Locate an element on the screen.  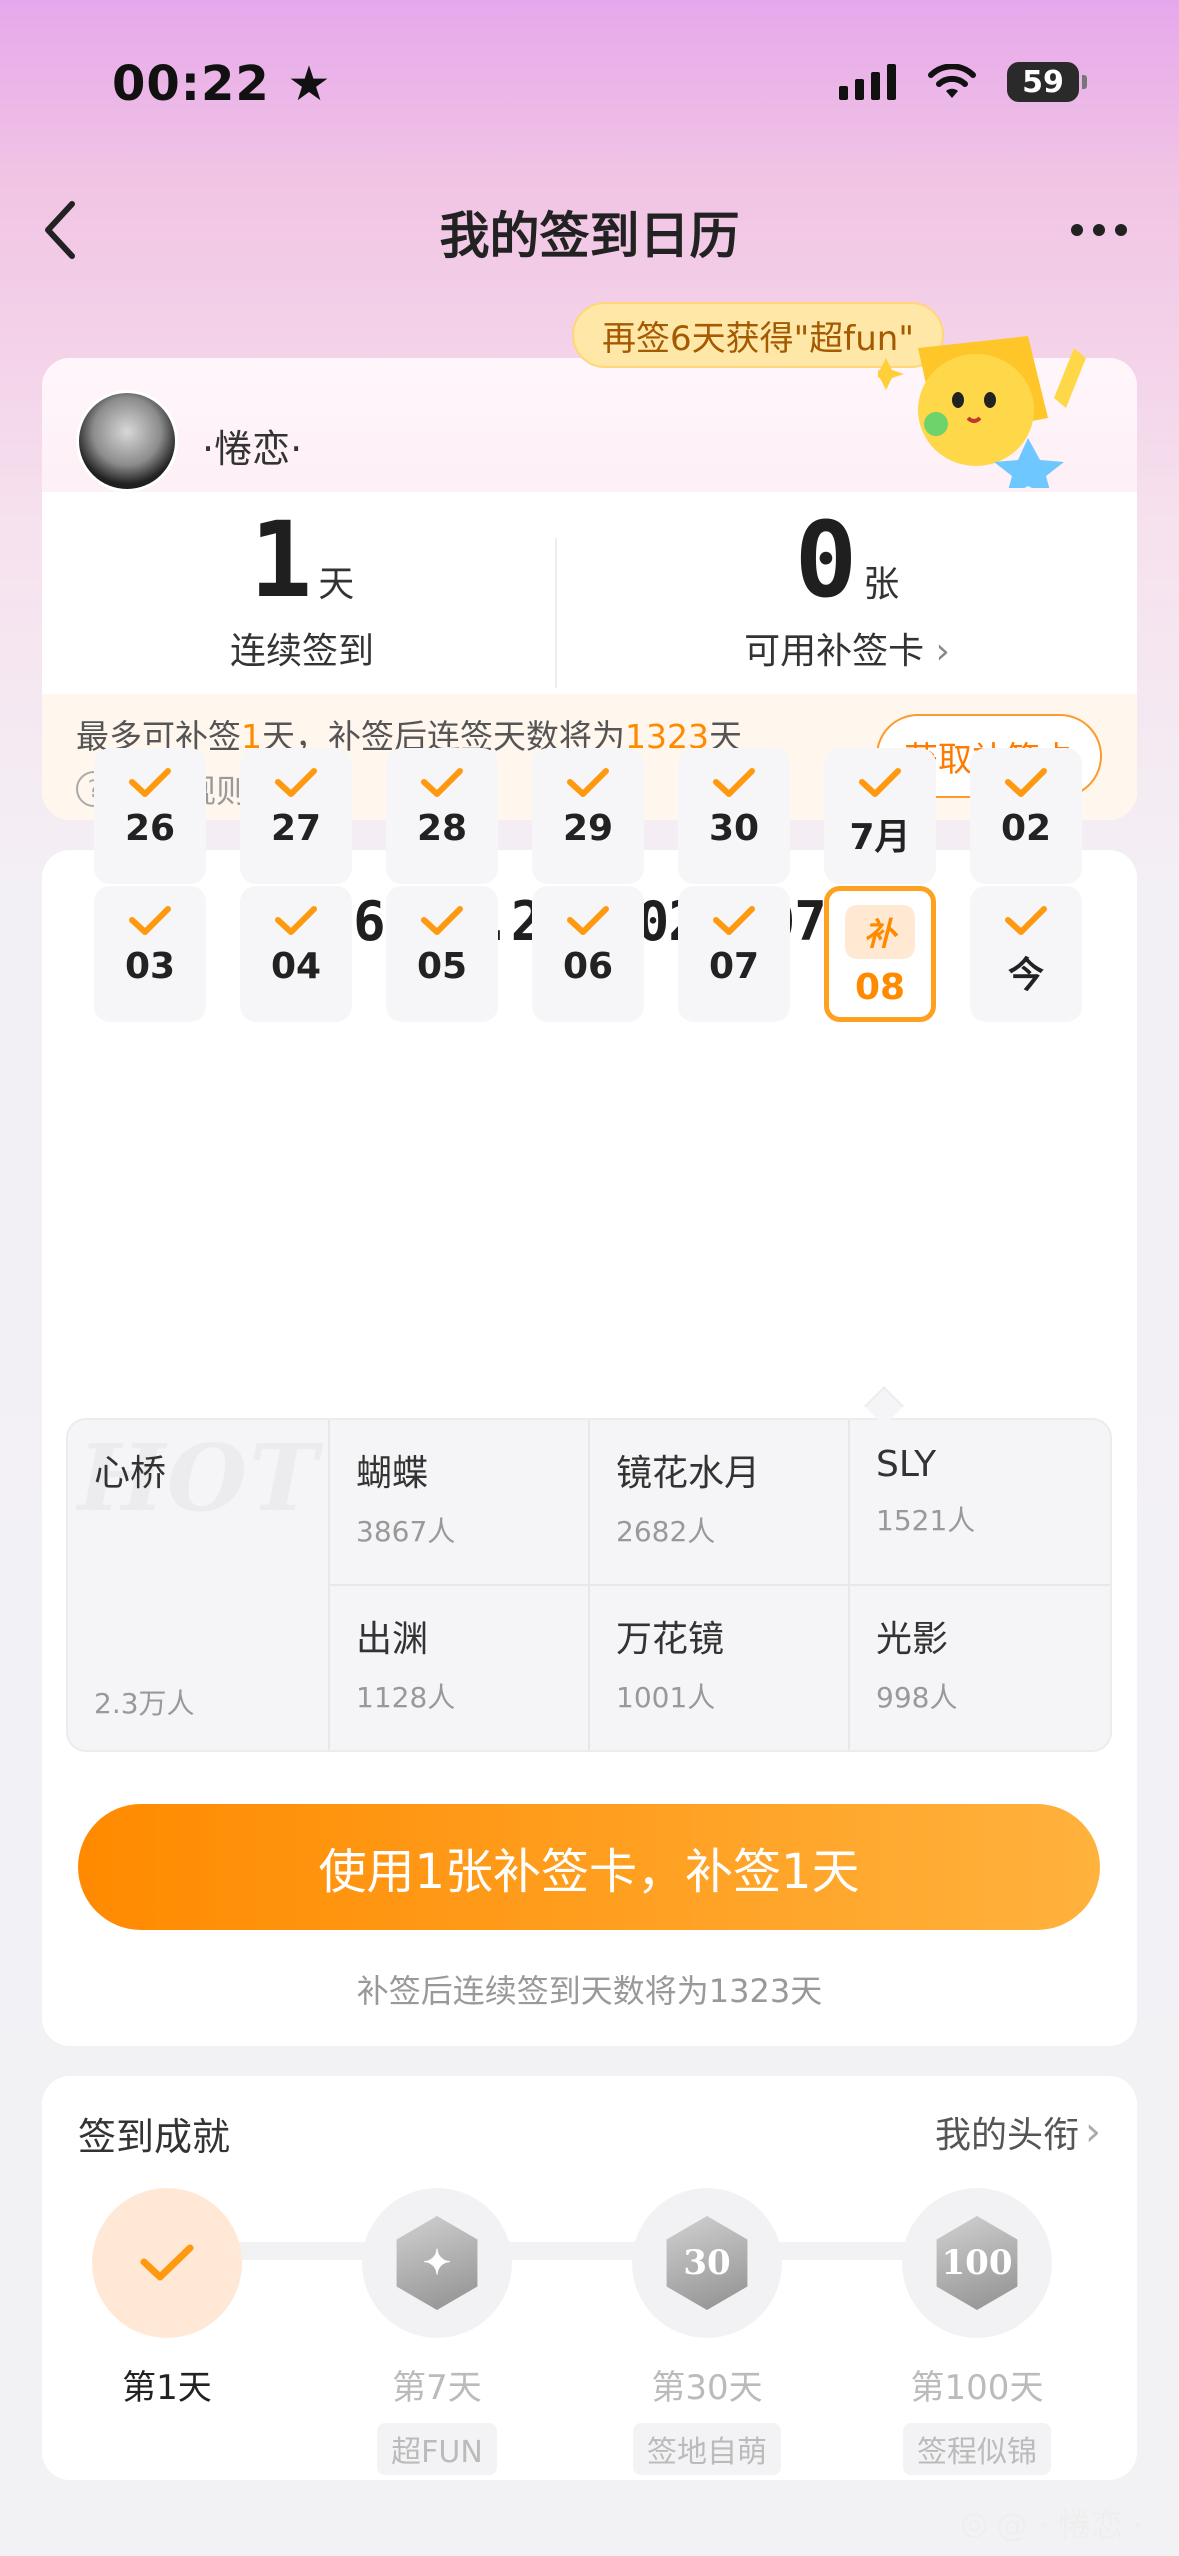
day-label: 27 is located at coordinates (296, 828).